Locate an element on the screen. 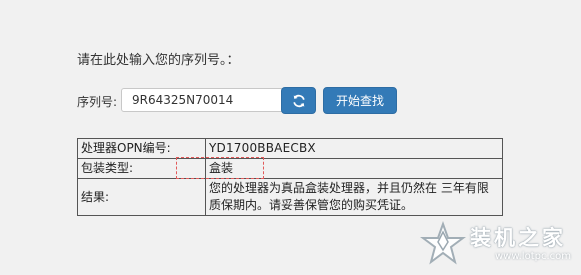 The width and height of the screenshot is (581, 275). watermark-url: www.lotpc.com is located at coordinates (533, 256).